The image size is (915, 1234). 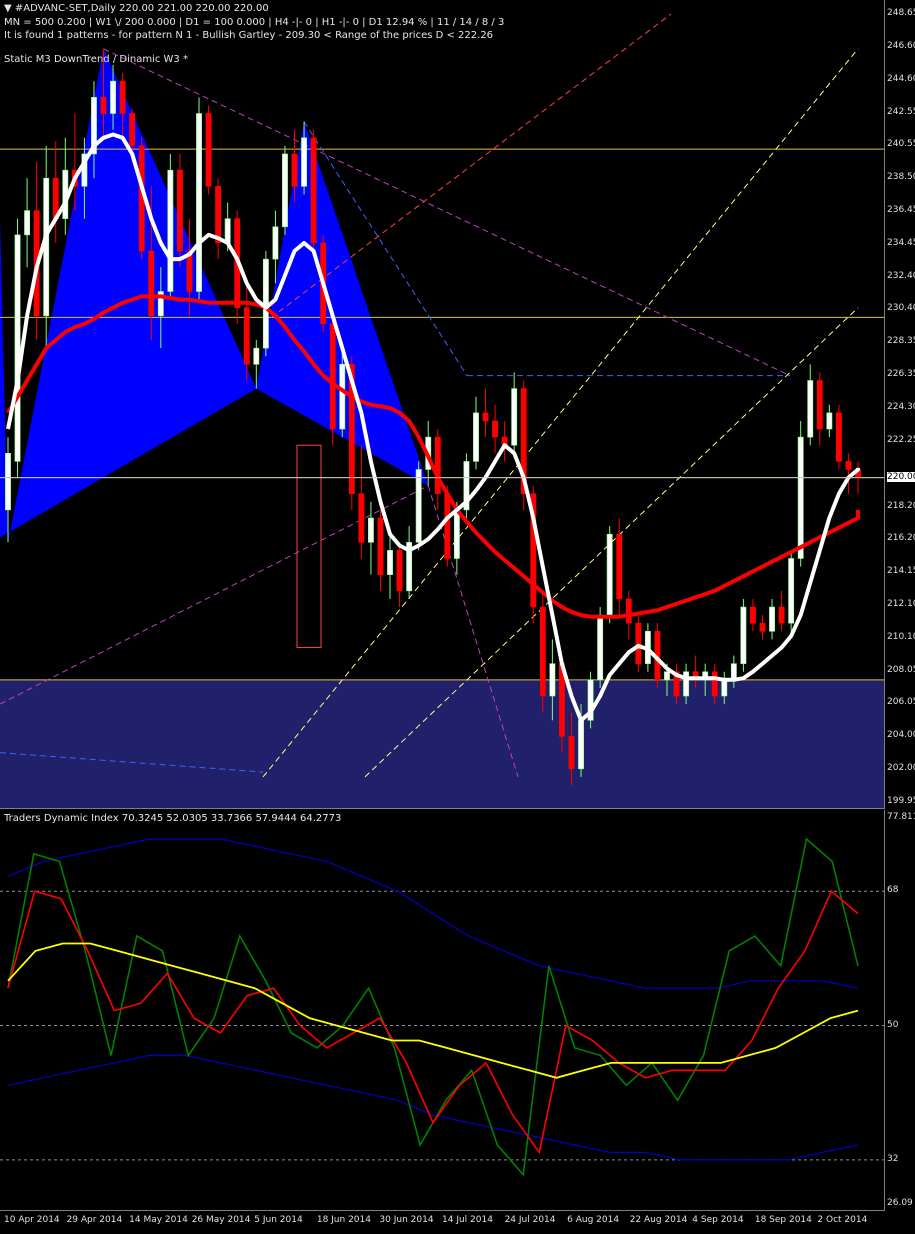 What do you see at coordinates (901, 373) in the screenshot?
I see `price-tick-label: 226.35` at bounding box center [901, 373].